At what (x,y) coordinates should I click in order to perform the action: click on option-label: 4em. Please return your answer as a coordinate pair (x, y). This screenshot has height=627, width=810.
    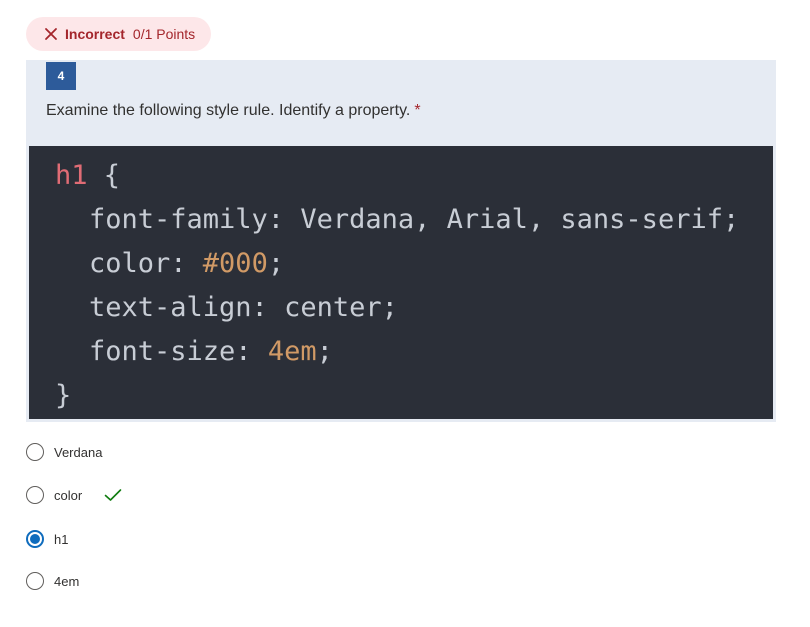
    Looking at the image, I should click on (67, 581).